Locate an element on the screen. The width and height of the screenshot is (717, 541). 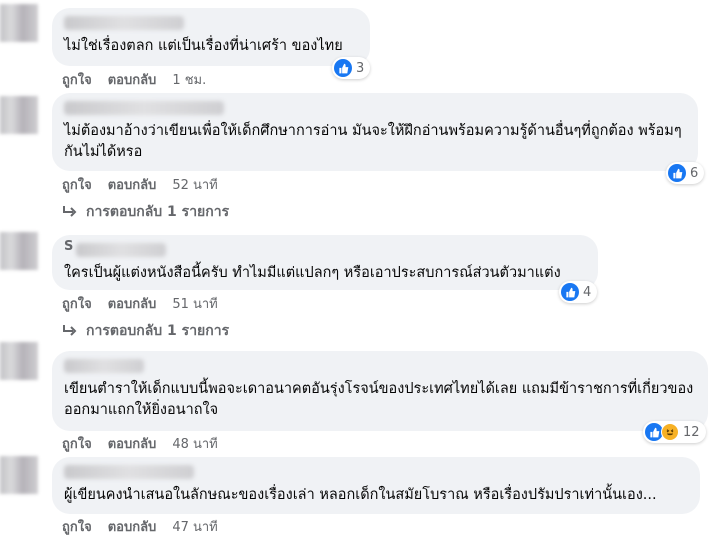
timestamp: 1 ชม. is located at coordinates (189, 79).